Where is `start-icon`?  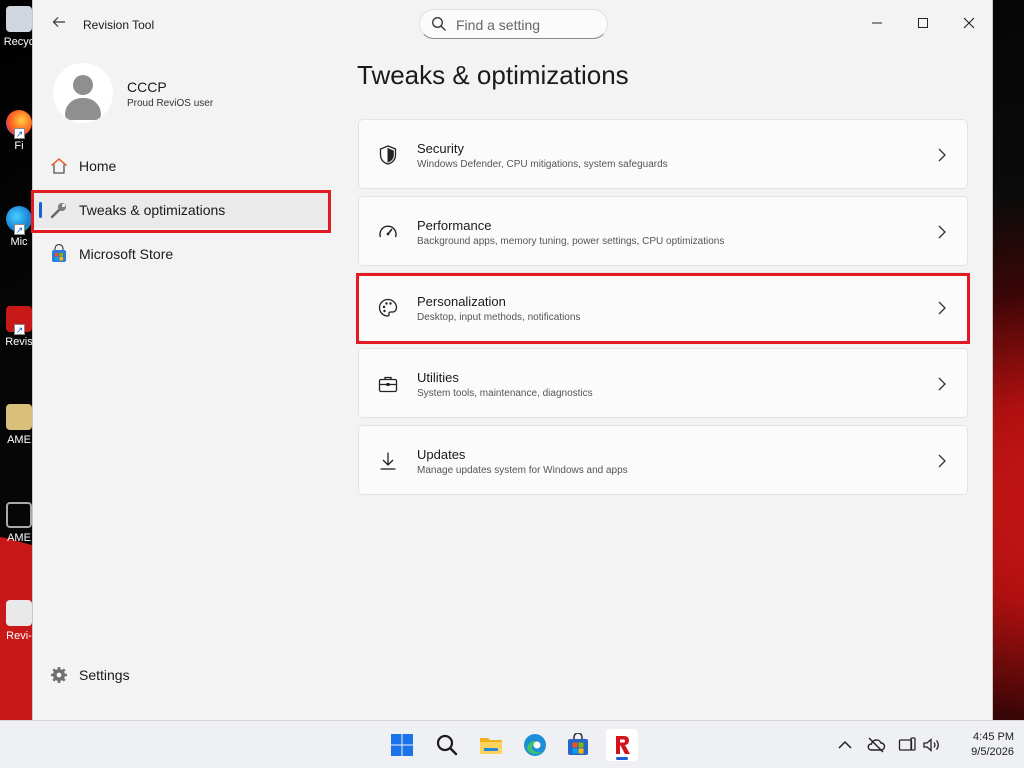
start-icon is located at coordinates (402, 745).